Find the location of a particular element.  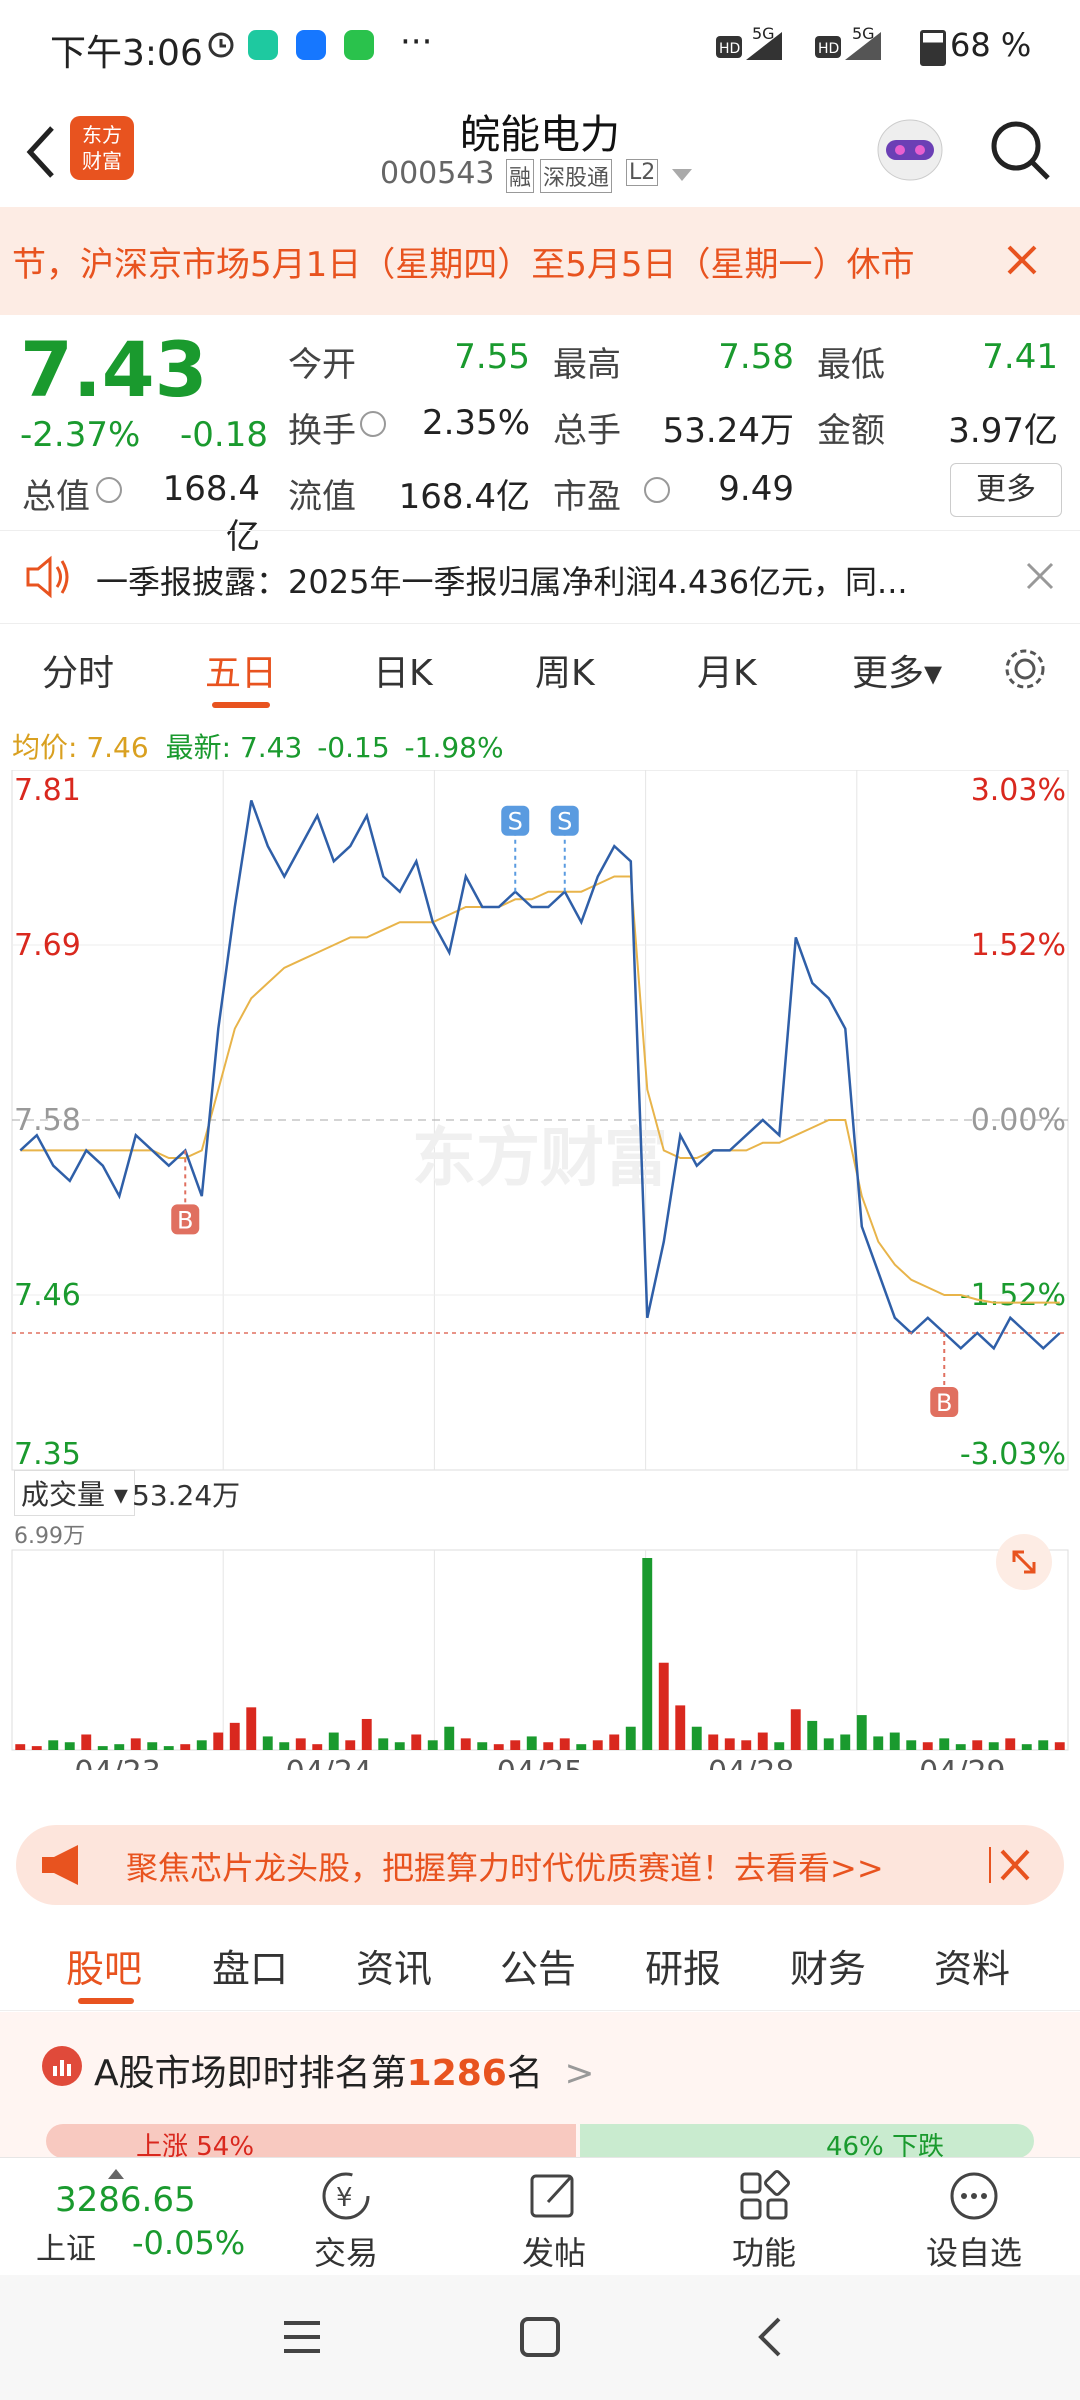

expand-icon is located at coordinates (1024, 1562).